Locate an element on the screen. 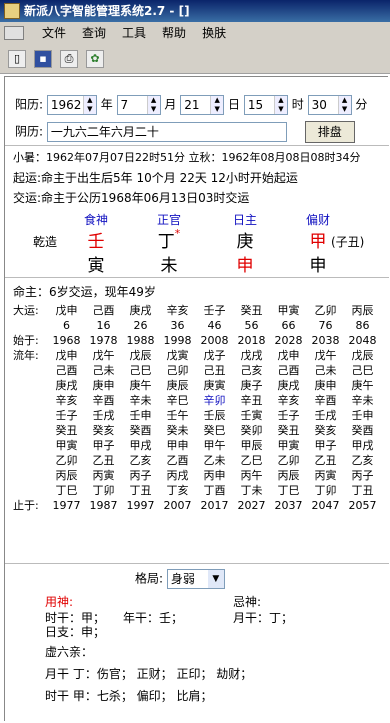  annual-row-cell: 庚申 is located at coordinates (103, 385).